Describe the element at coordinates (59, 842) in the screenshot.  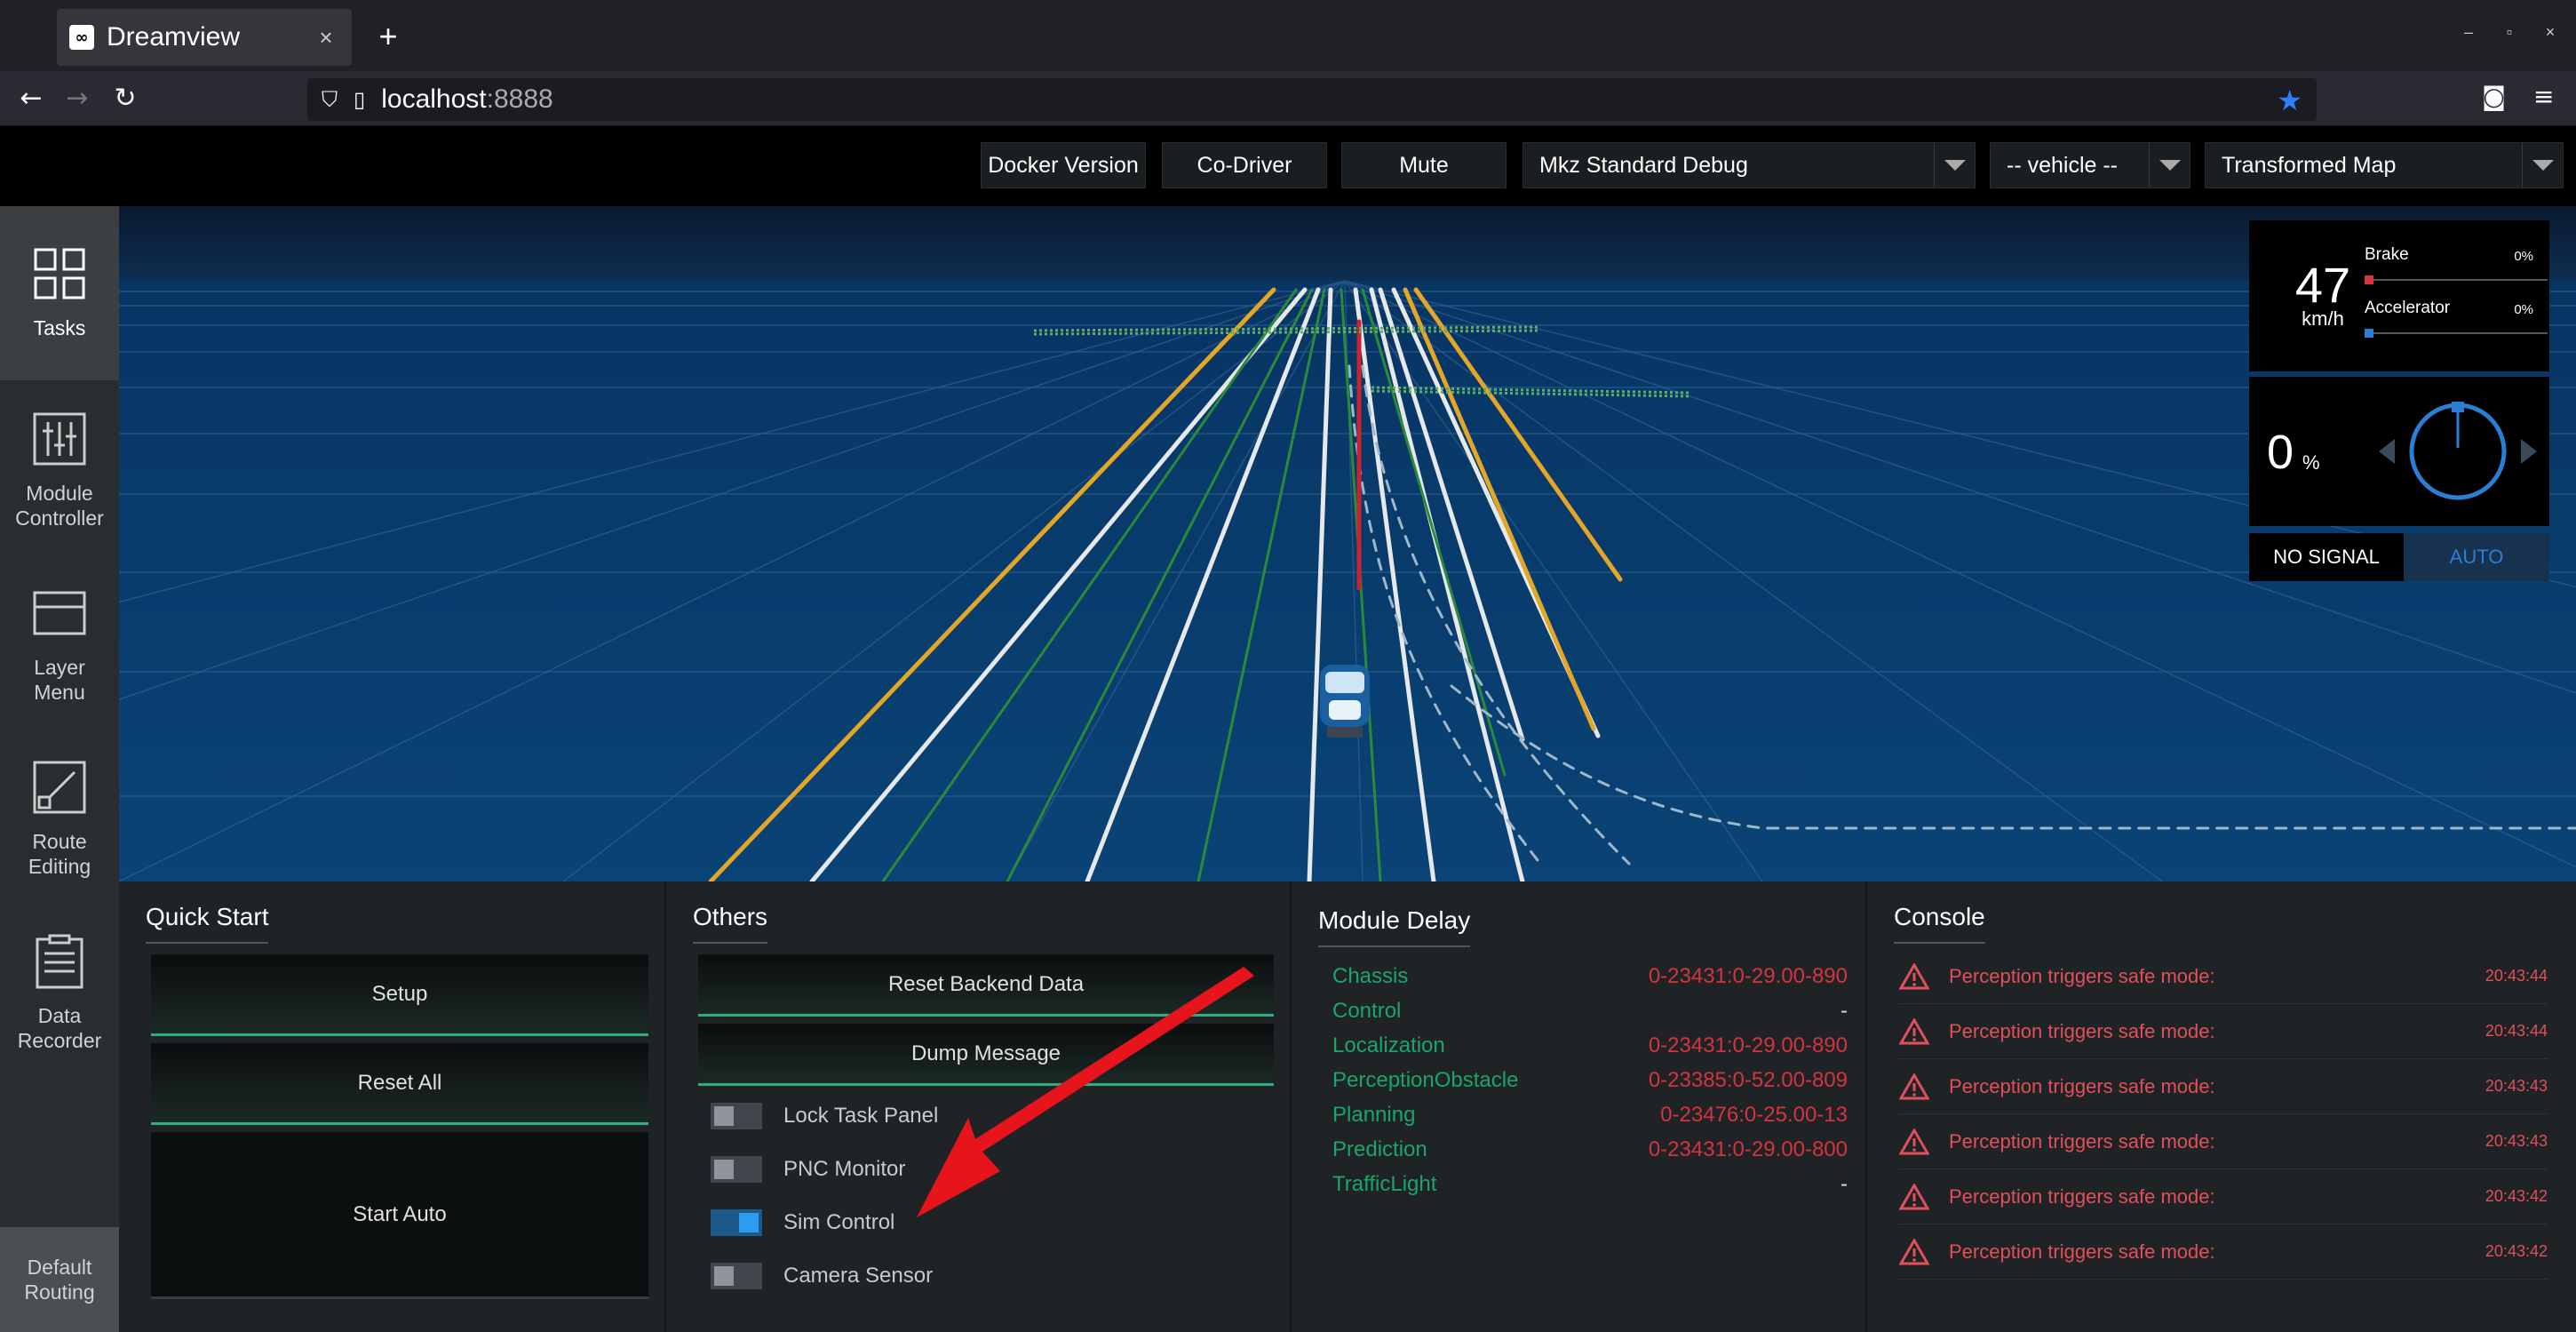
I see `sidebar-item-label: Route` at that location.